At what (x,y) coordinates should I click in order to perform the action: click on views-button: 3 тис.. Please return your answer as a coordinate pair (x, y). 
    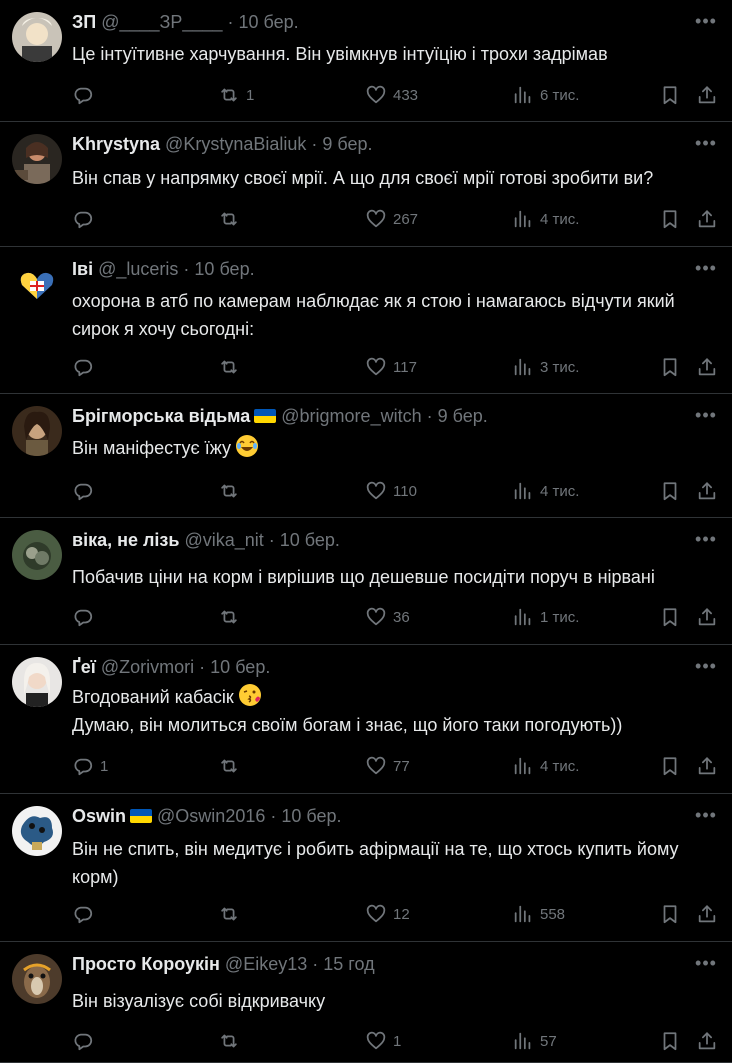
    Looking at the image, I should click on (545, 367).